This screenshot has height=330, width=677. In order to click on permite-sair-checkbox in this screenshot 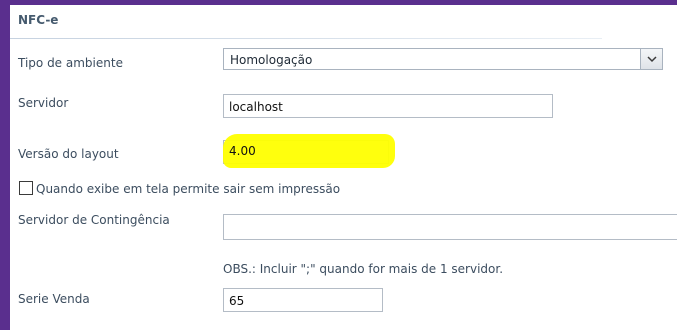, I will do `click(26, 188)`.